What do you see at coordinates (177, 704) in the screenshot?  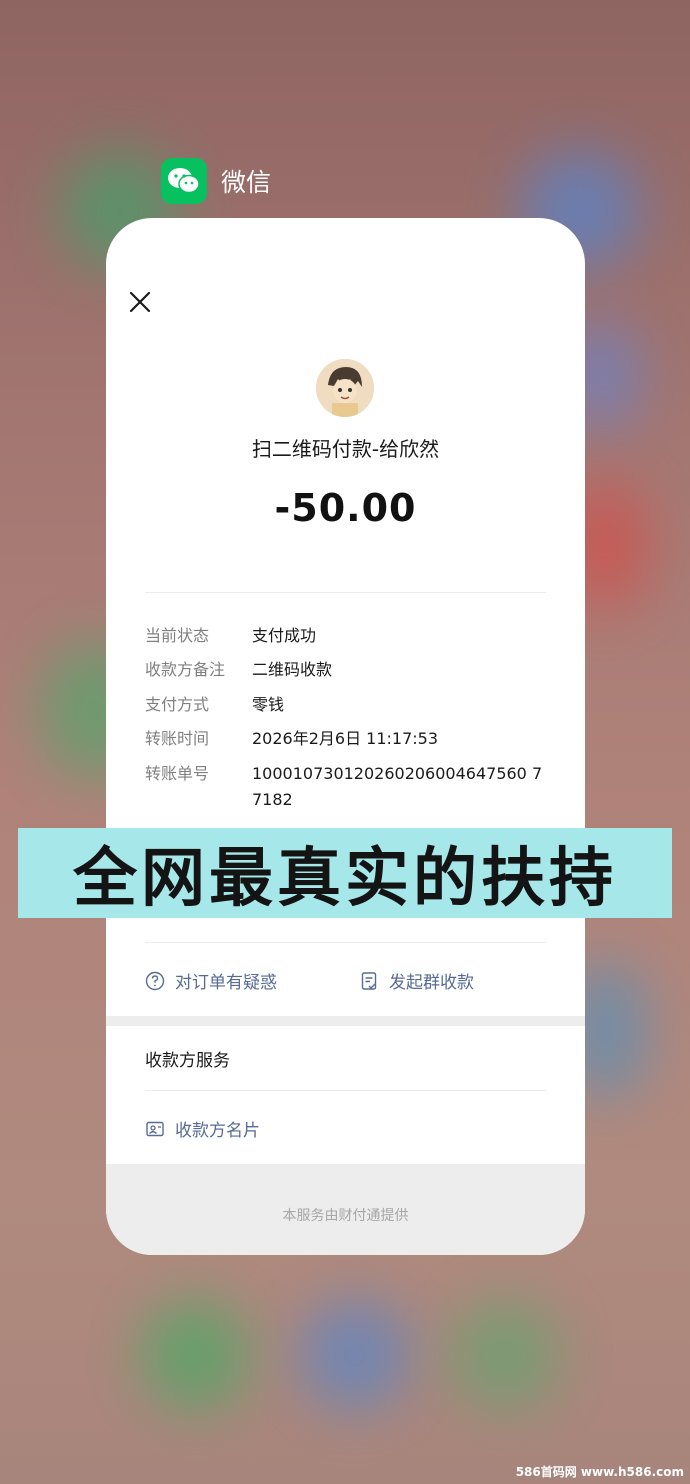 I see `detail-label: 支付方式` at bounding box center [177, 704].